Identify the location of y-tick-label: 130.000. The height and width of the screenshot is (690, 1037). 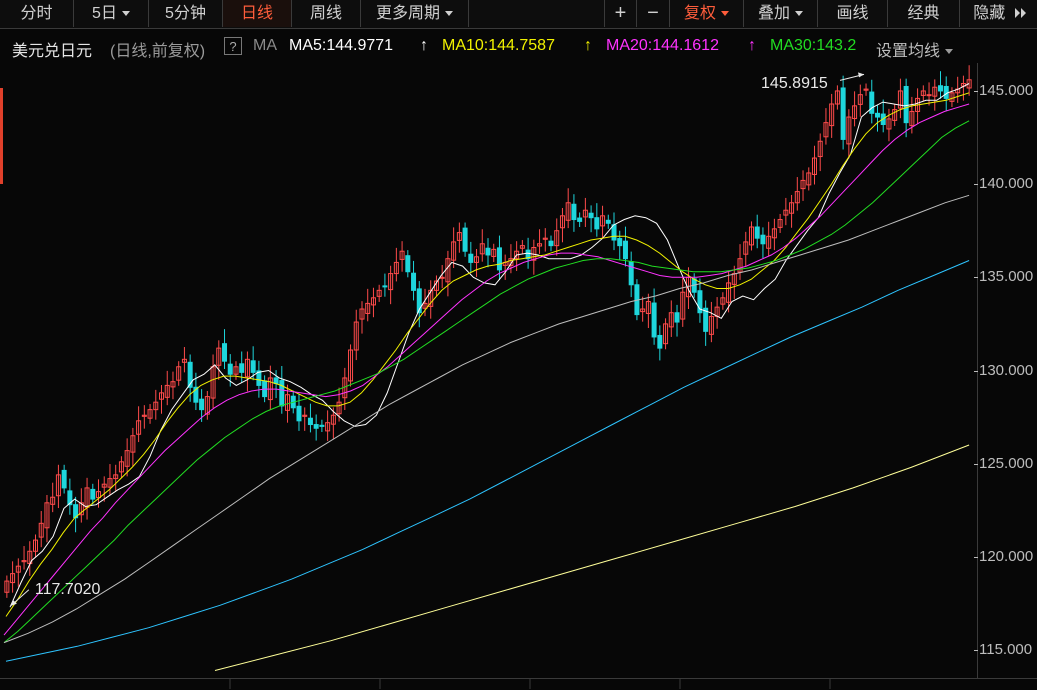
(1006, 370).